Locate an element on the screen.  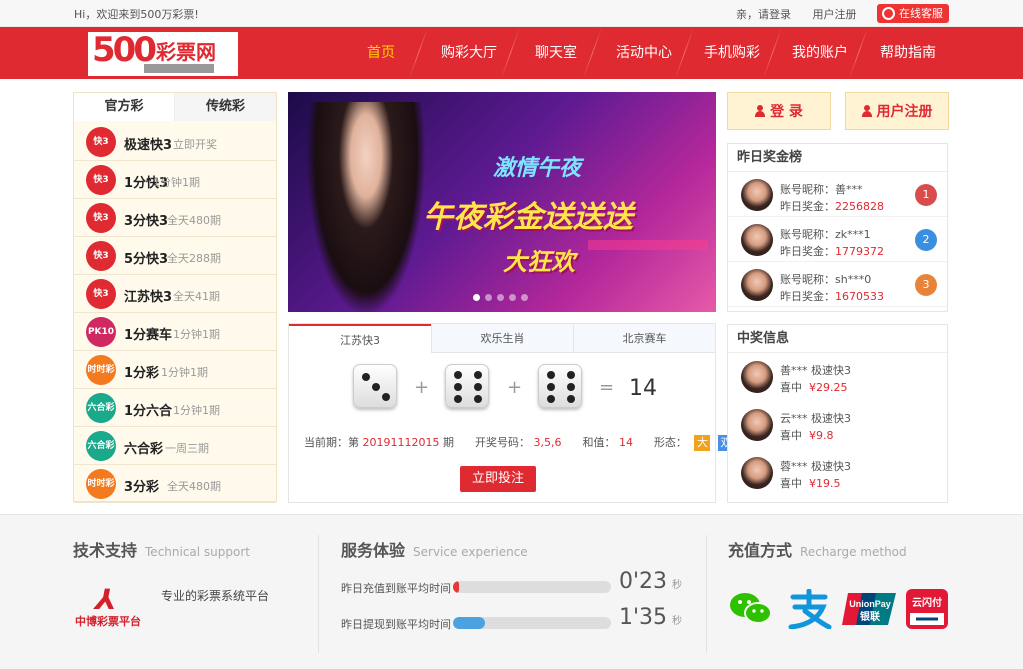
site-logo: 500 彩票网 is located at coordinates (163, 53).